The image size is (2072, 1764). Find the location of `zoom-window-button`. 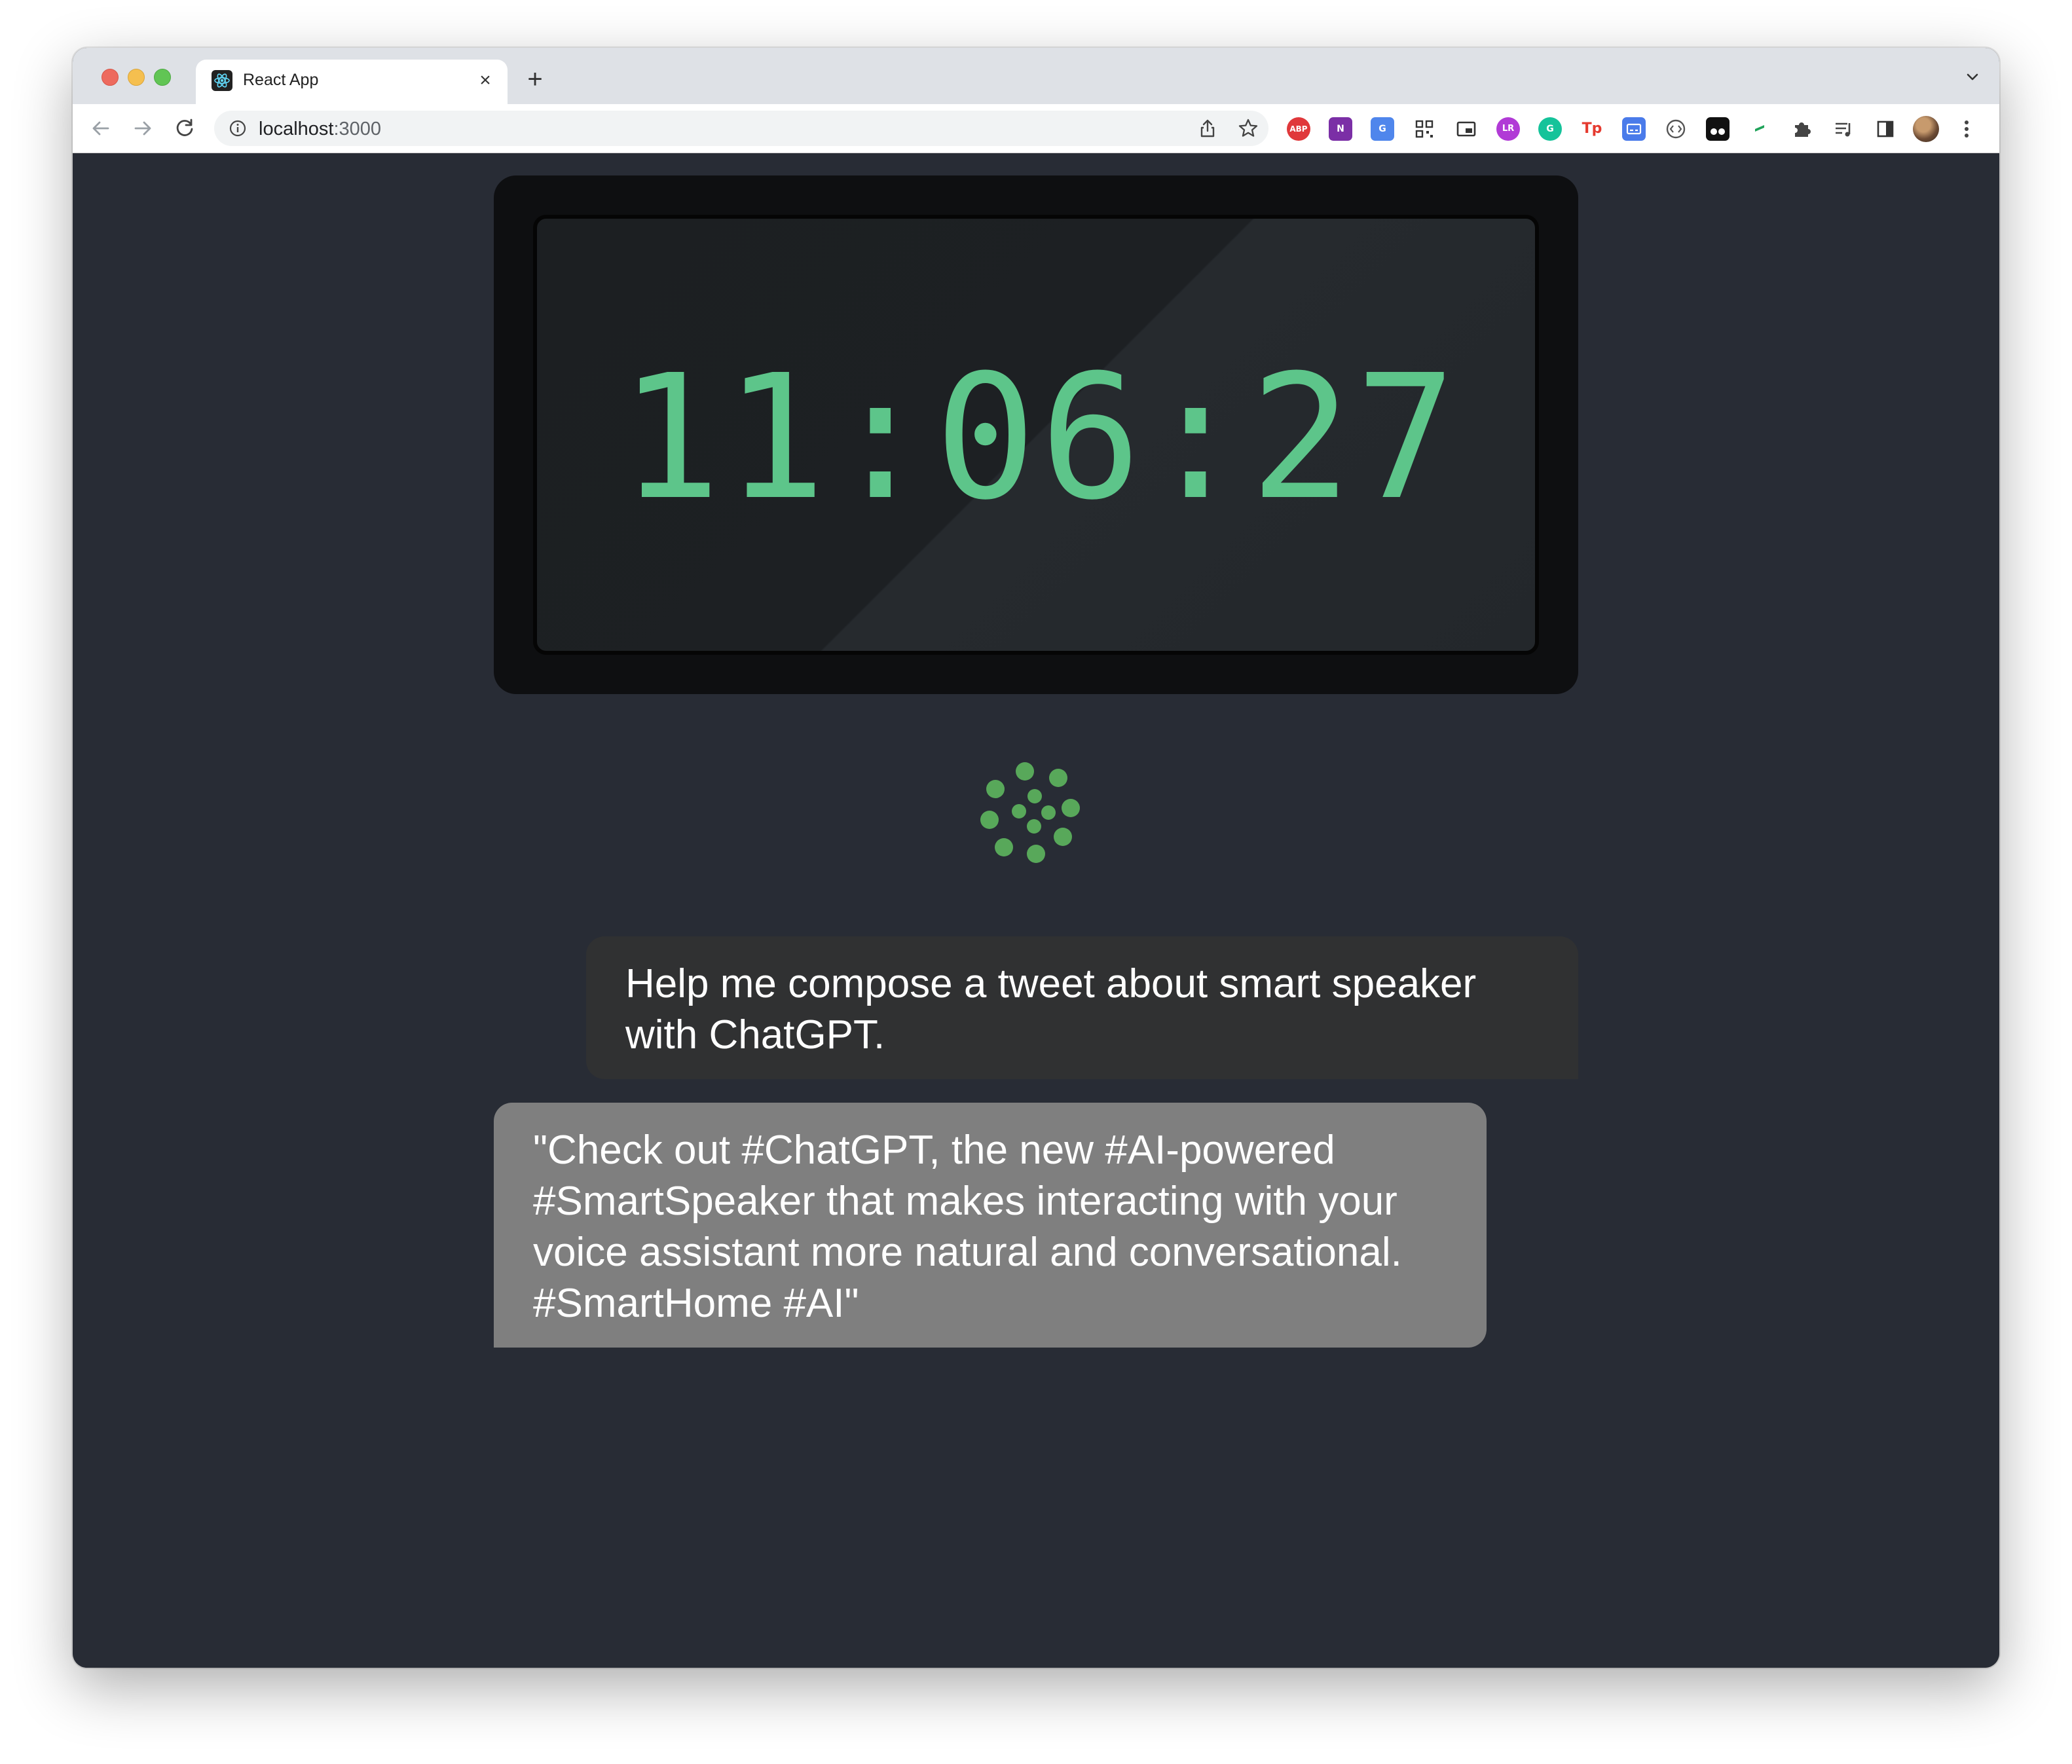

zoom-window-button is located at coordinates (162, 77).